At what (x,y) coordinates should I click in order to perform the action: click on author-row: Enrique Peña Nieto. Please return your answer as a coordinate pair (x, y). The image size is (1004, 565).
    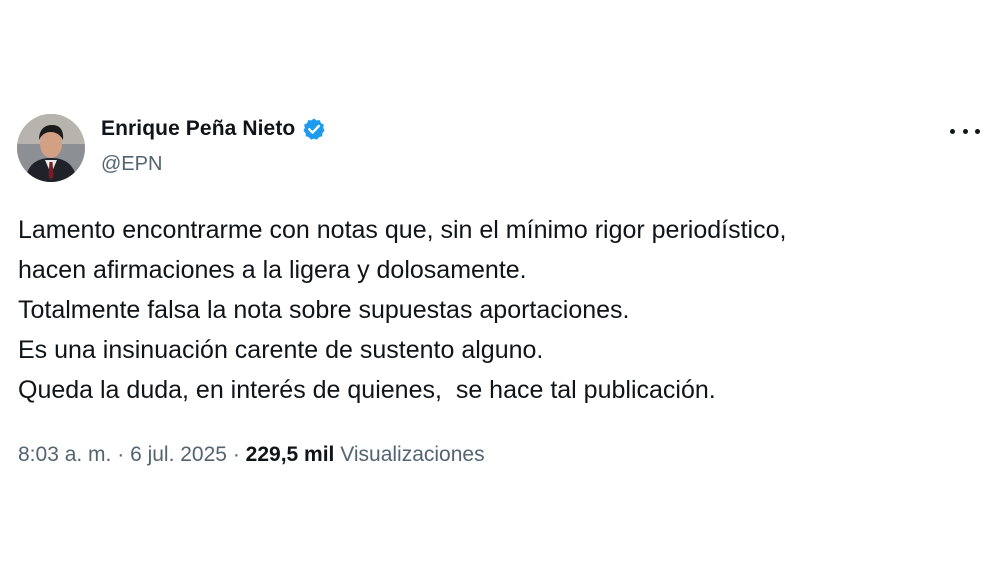
    Looking at the image, I should click on (213, 129).